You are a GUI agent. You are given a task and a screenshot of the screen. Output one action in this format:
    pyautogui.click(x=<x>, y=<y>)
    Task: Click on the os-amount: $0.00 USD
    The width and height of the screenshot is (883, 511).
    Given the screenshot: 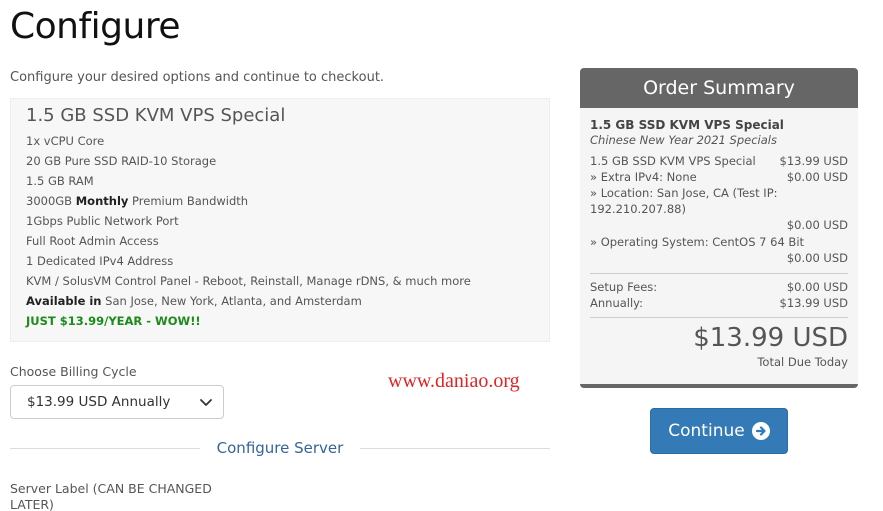 What is the action you would take?
    pyautogui.click(x=817, y=258)
    